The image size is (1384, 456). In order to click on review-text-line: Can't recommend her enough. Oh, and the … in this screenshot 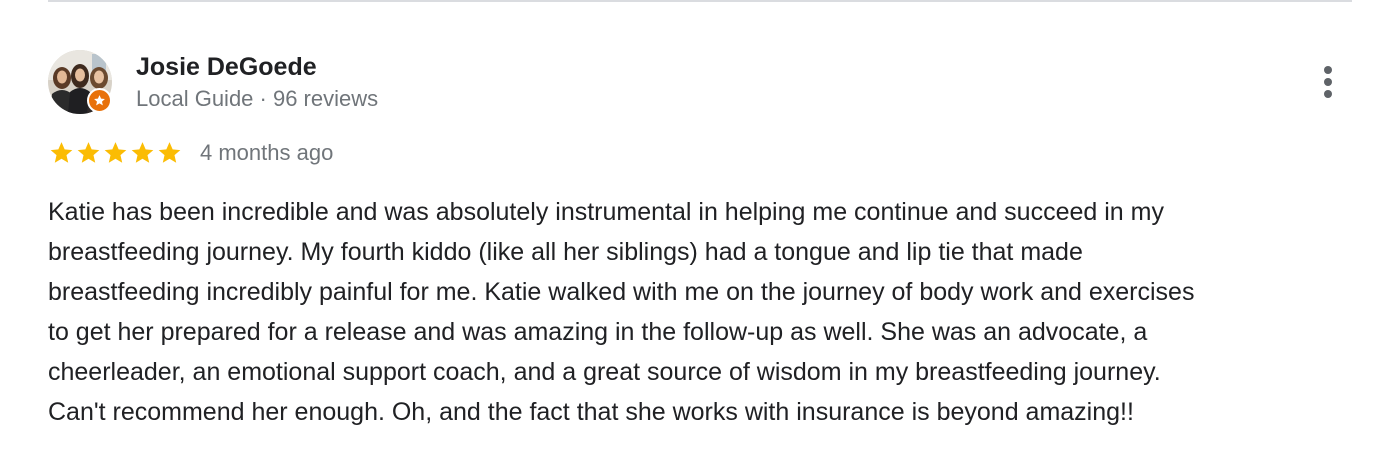, I will do `click(591, 412)`.